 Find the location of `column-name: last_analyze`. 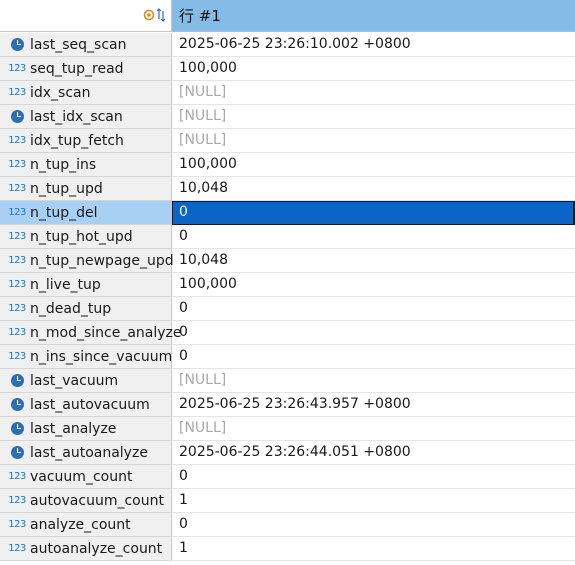

column-name: last_analyze is located at coordinates (73, 428).